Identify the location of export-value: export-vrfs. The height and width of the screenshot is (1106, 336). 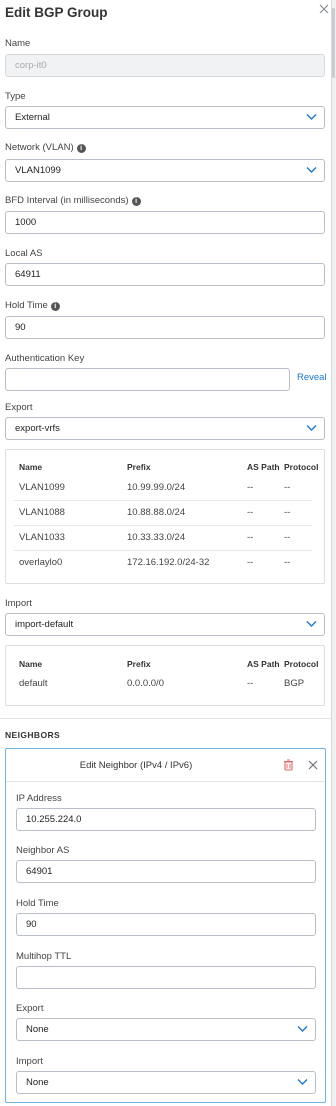
(37, 428).